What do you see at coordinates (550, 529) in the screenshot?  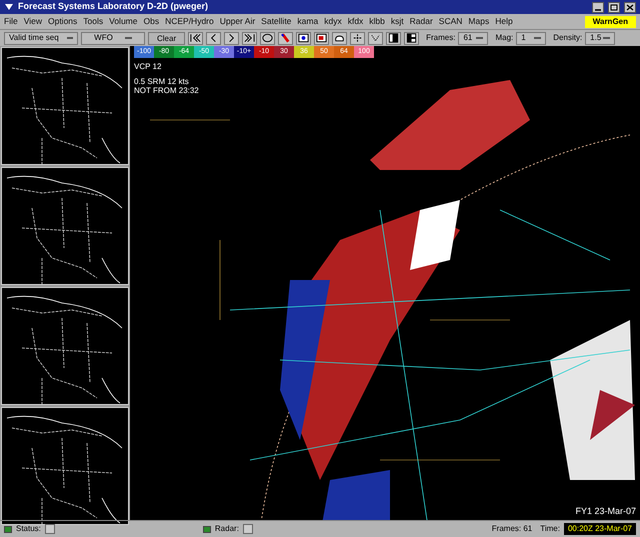 I see `time-label: Time:` at bounding box center [550, 529].